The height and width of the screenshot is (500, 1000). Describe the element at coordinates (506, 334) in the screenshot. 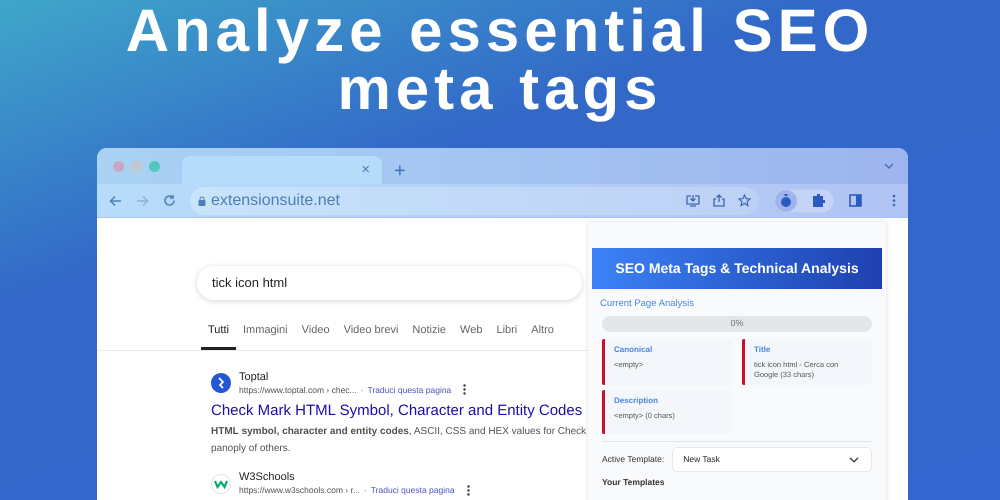

I see `search-tab: Libri` at that location.